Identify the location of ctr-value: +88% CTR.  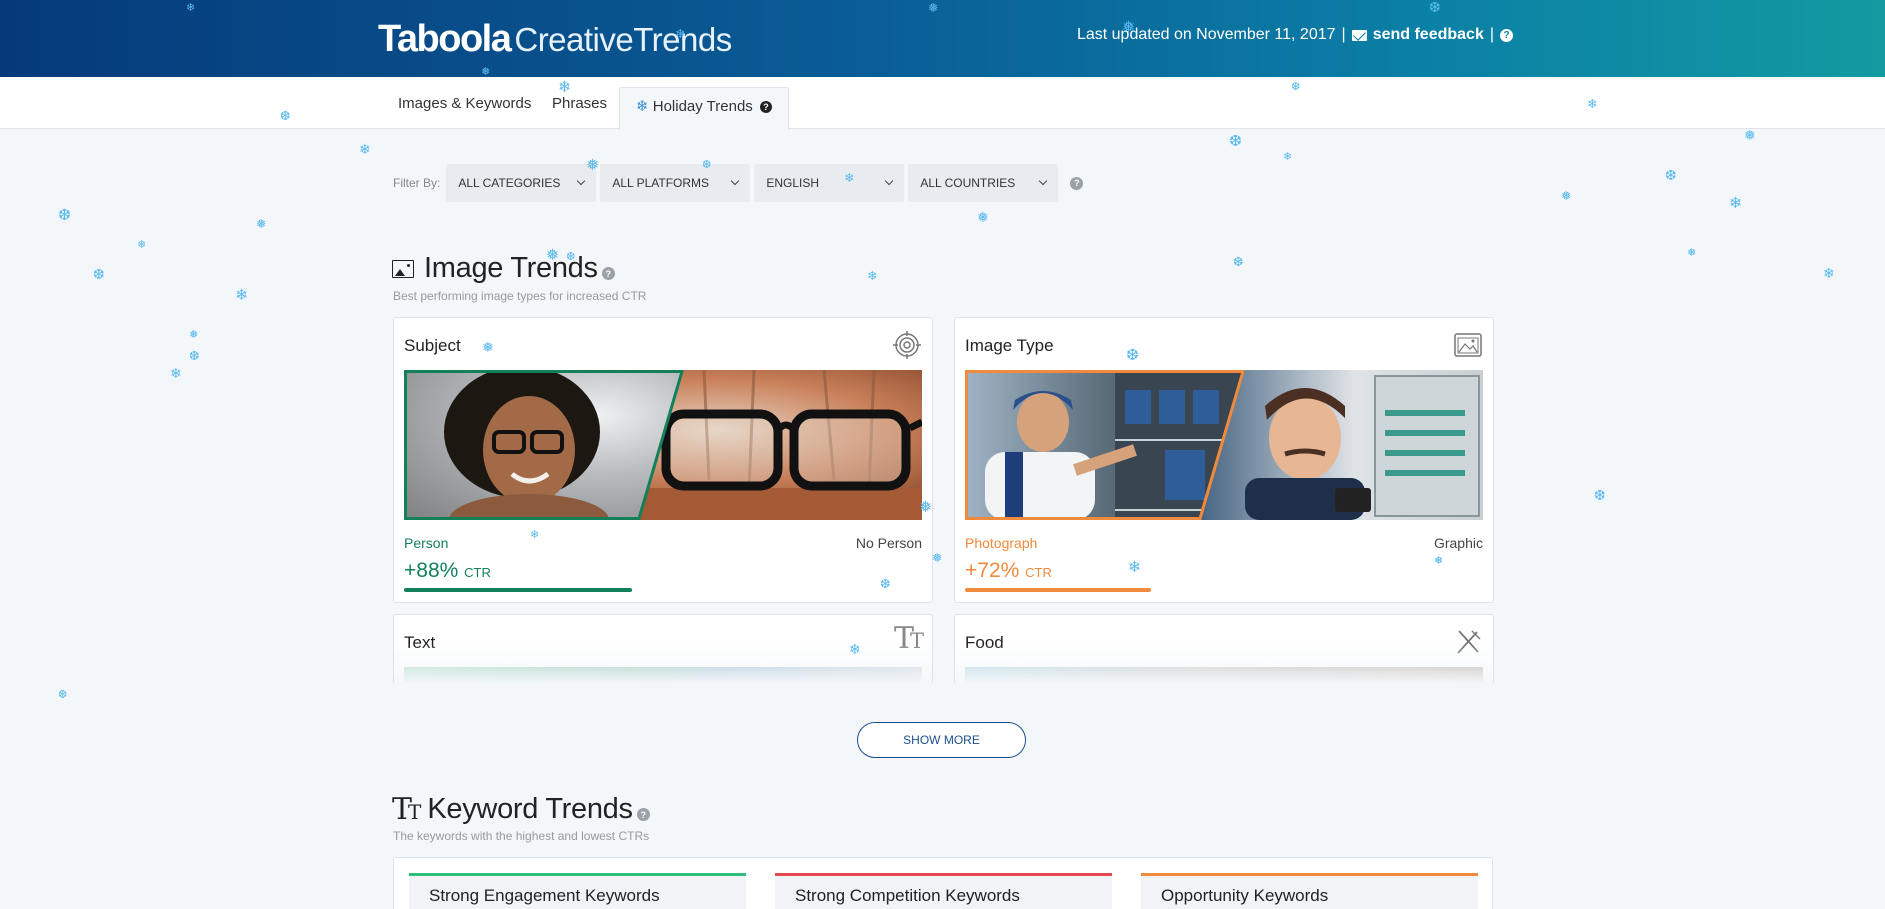
(447, 571).